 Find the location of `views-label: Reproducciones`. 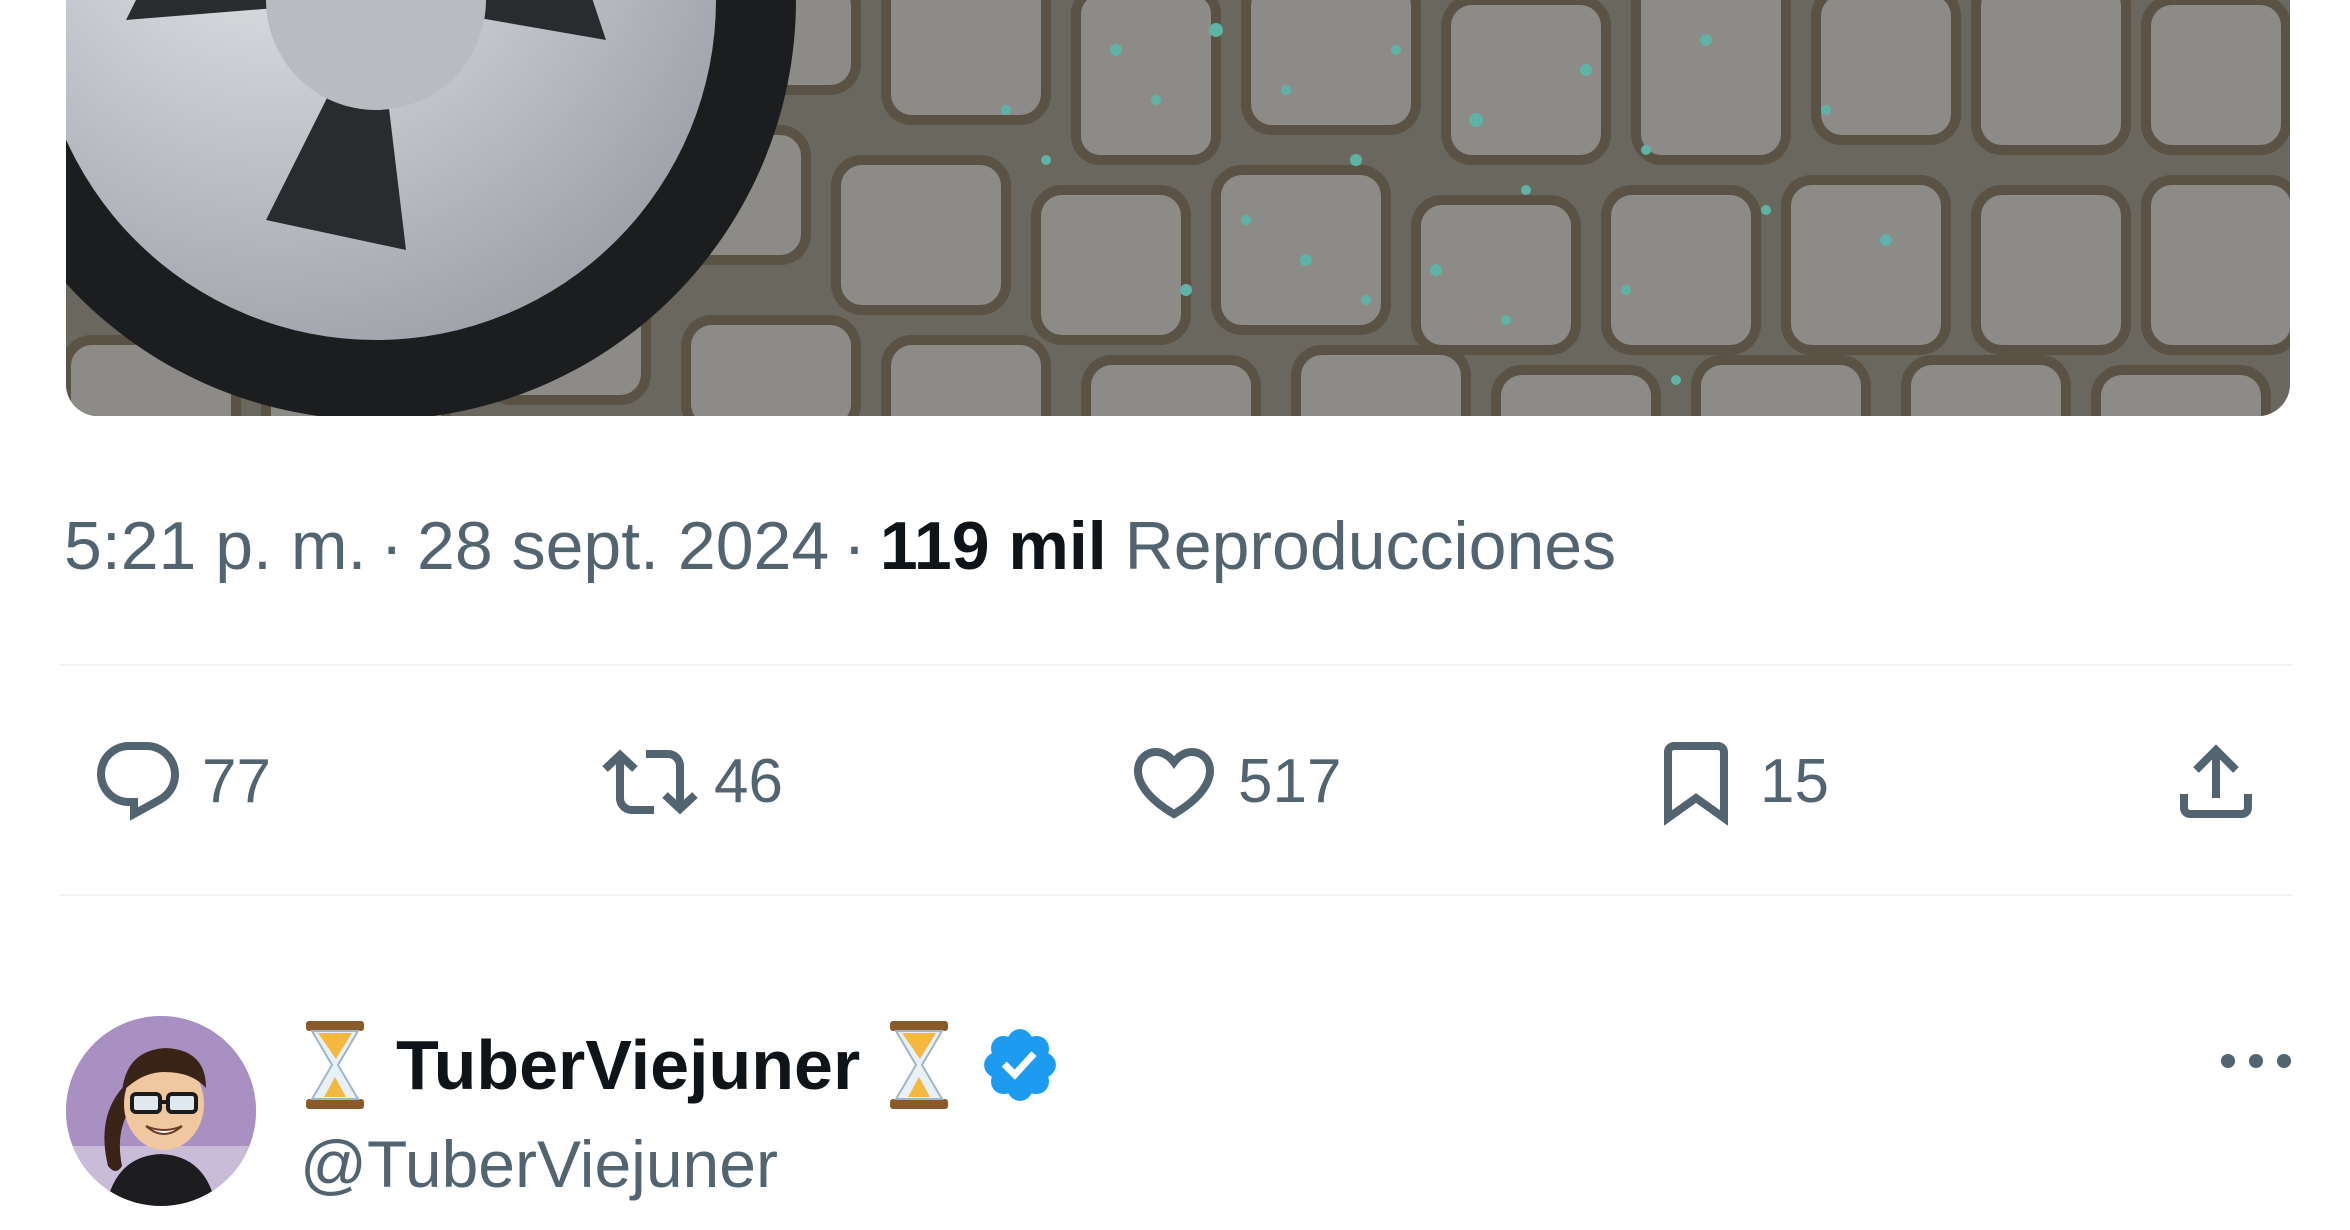

views-label: Reproducciones is located at coordinates (1370, 546).